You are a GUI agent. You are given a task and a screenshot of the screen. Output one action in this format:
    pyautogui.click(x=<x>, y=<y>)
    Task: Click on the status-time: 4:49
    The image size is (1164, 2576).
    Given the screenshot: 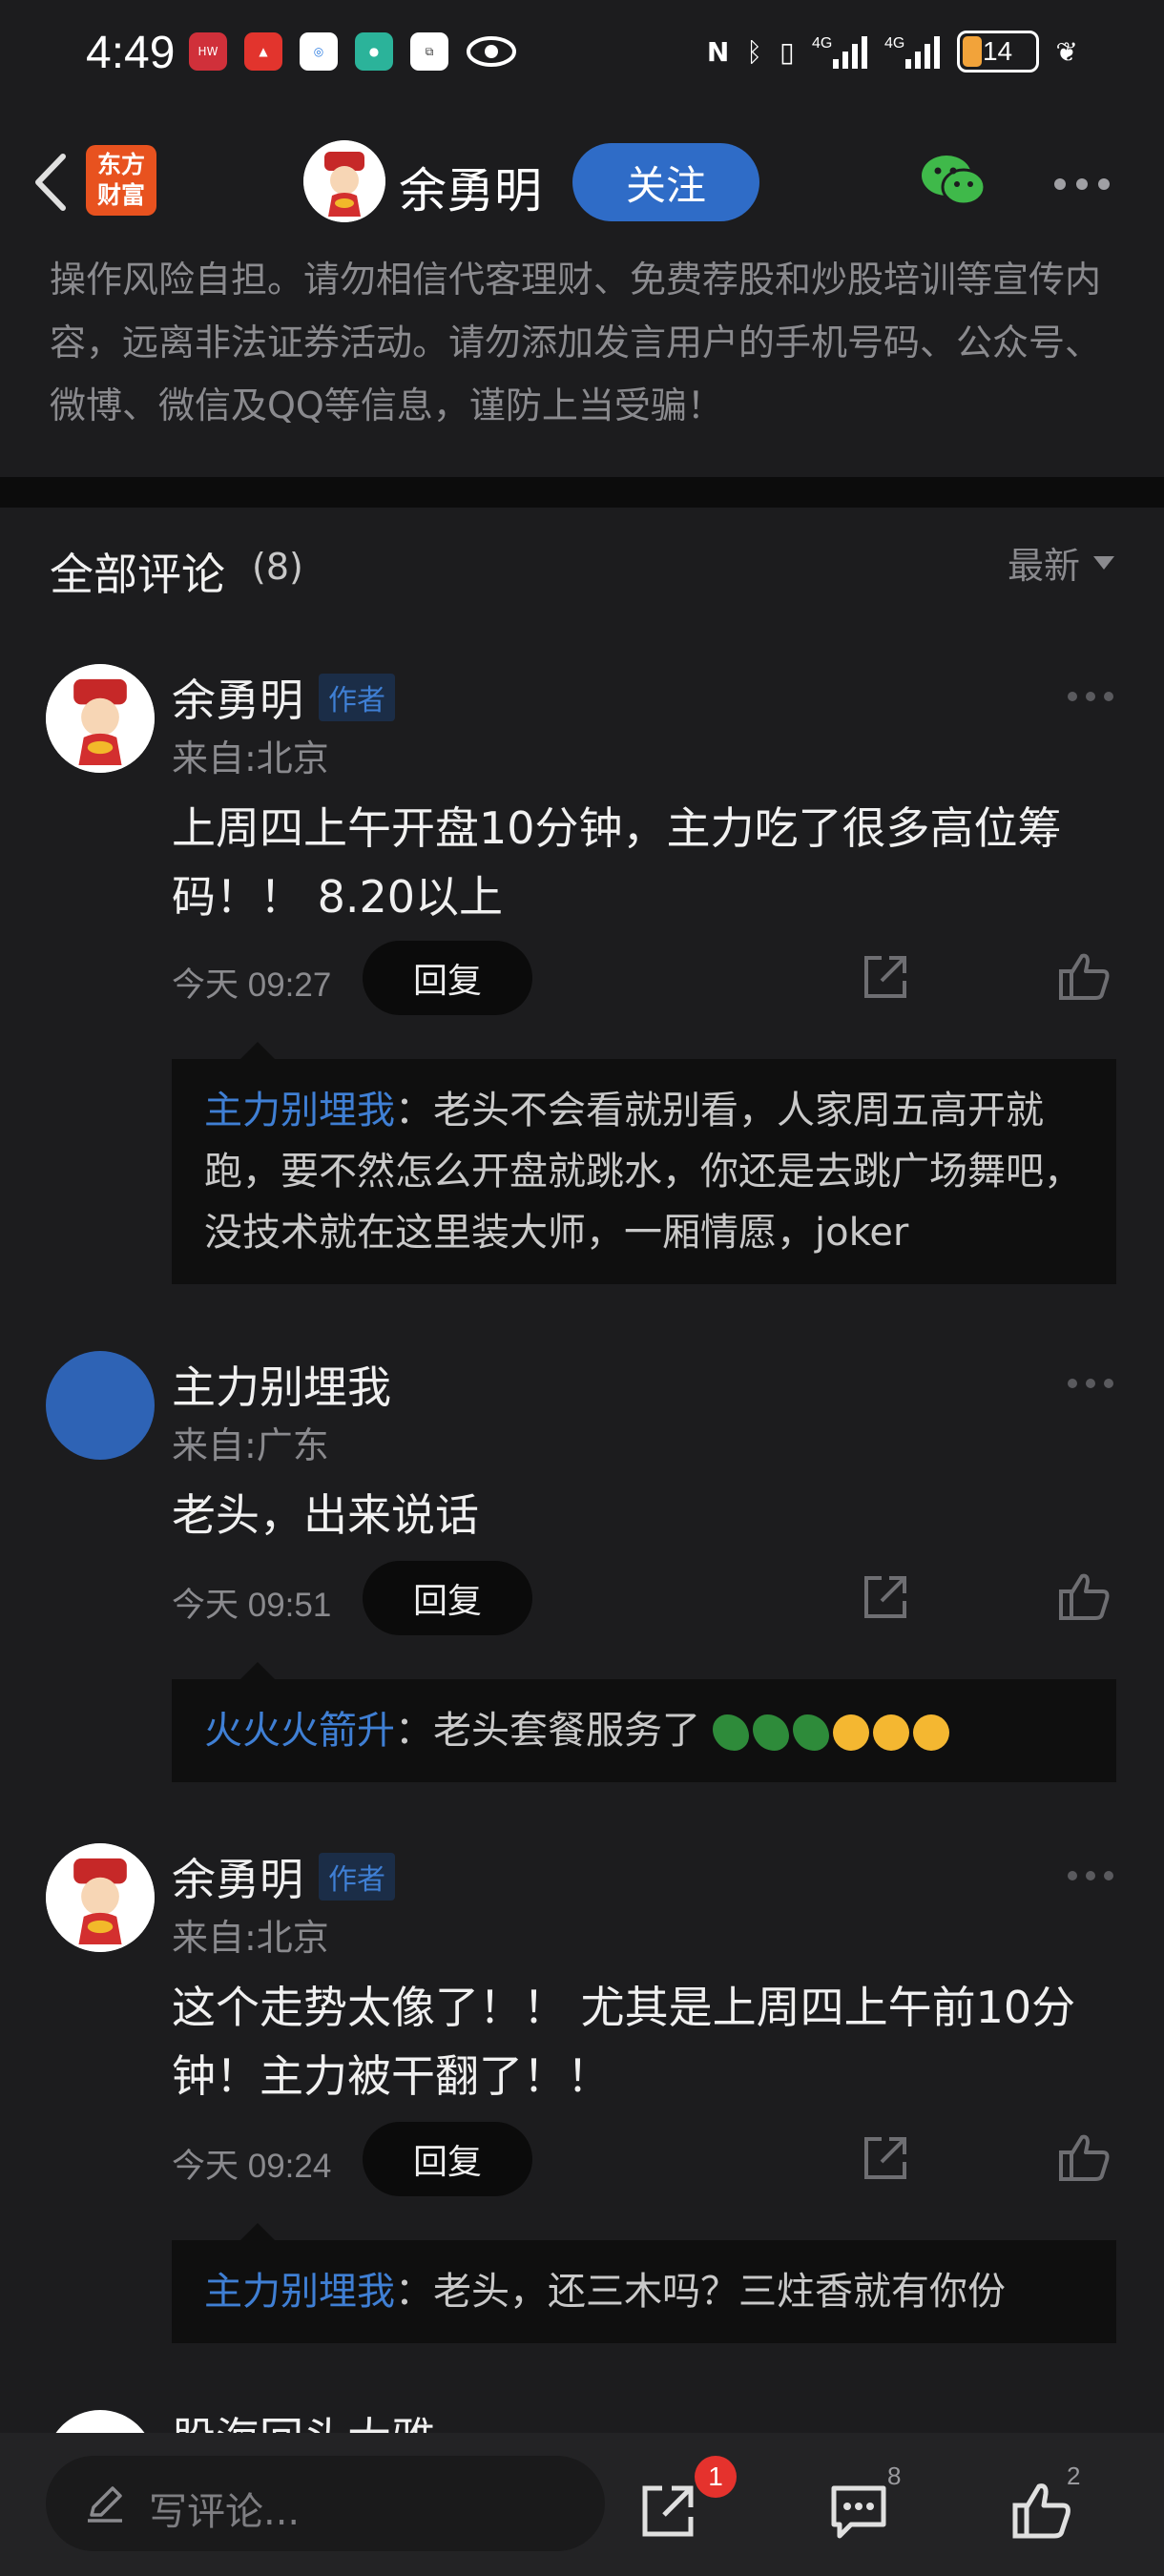 What is the action you would take?
    pyautogui.click(x=131, y=53)
    